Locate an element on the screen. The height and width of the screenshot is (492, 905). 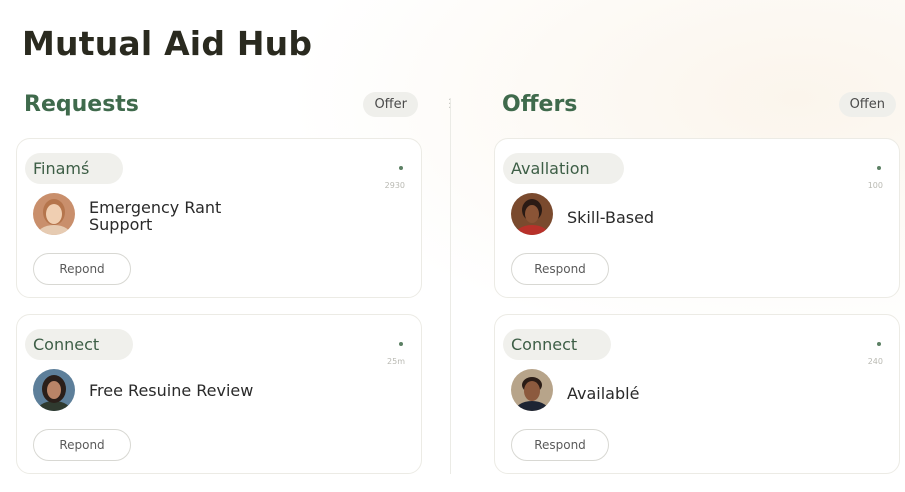
card-title: Free Resuine Review is located at coordinates (171, 390).